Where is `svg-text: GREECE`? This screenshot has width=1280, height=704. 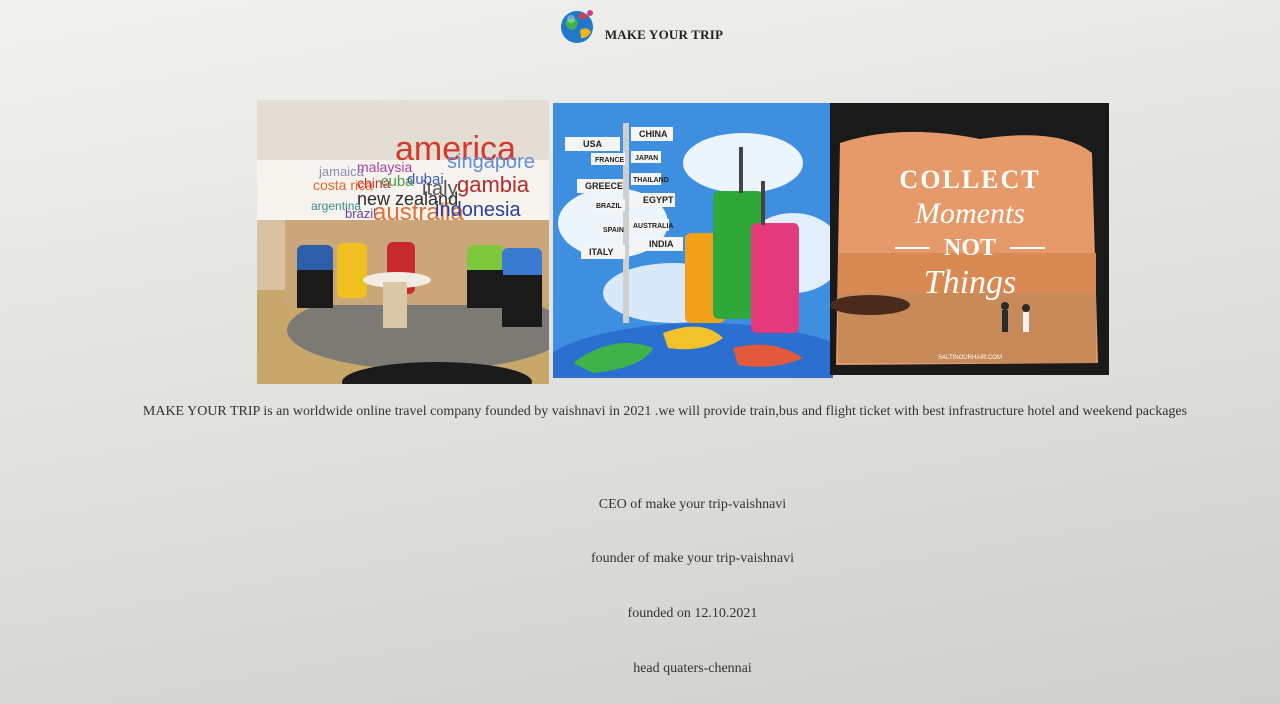 svg-text: GREECE is located at coordinates (604, 186).